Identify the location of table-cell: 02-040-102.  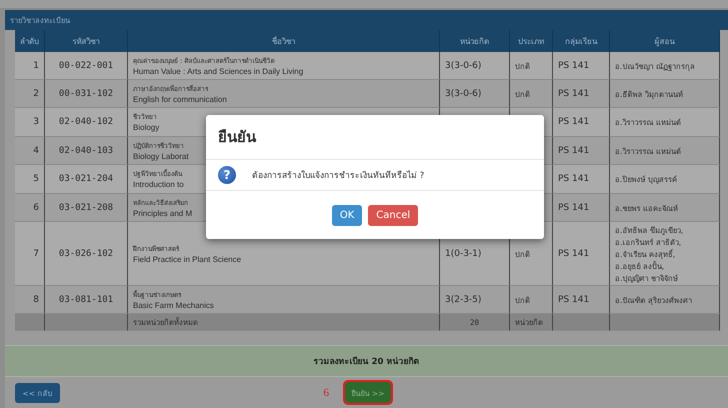
(86, 122).